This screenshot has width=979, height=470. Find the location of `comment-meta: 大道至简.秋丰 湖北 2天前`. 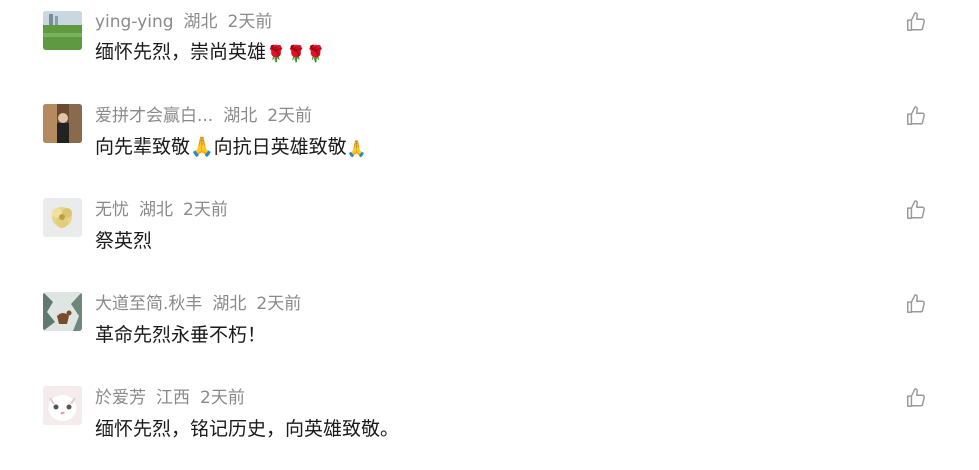

comment-meta: 大道至简.秋丰 湖北 2天前 is located at coordinates (203, 304).